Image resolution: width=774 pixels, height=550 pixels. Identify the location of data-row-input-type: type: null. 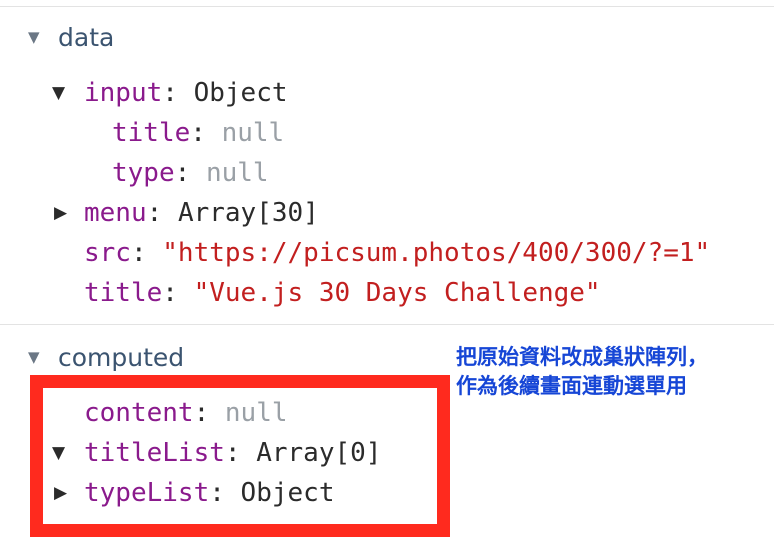
(190, 173).